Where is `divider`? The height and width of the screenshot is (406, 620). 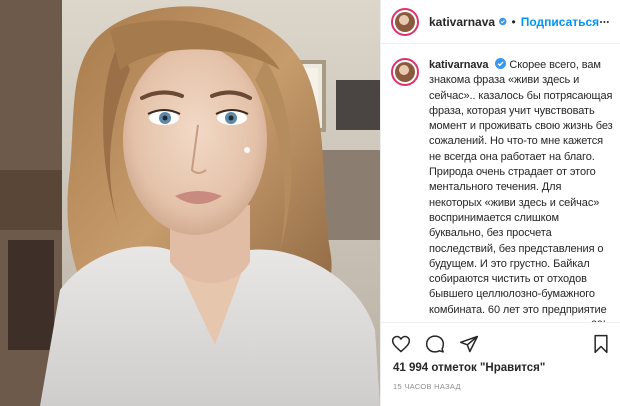 divider is located at coordinates (500, 322).